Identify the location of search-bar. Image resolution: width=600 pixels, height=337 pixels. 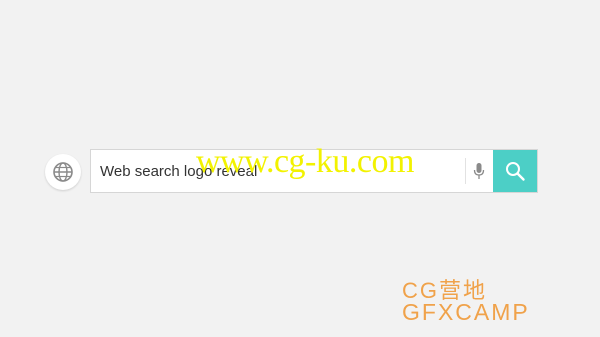
(314, 171).